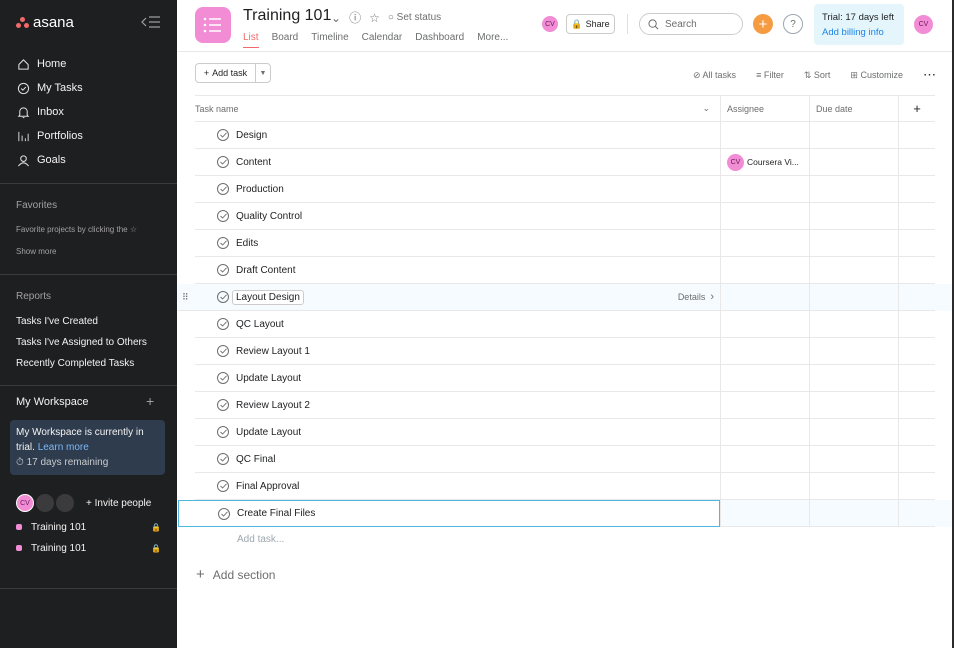  What do you see at coordinates (268, 297) in the screenshot?
I see `task-name: Layout Design` at bounding box center [268, 297].